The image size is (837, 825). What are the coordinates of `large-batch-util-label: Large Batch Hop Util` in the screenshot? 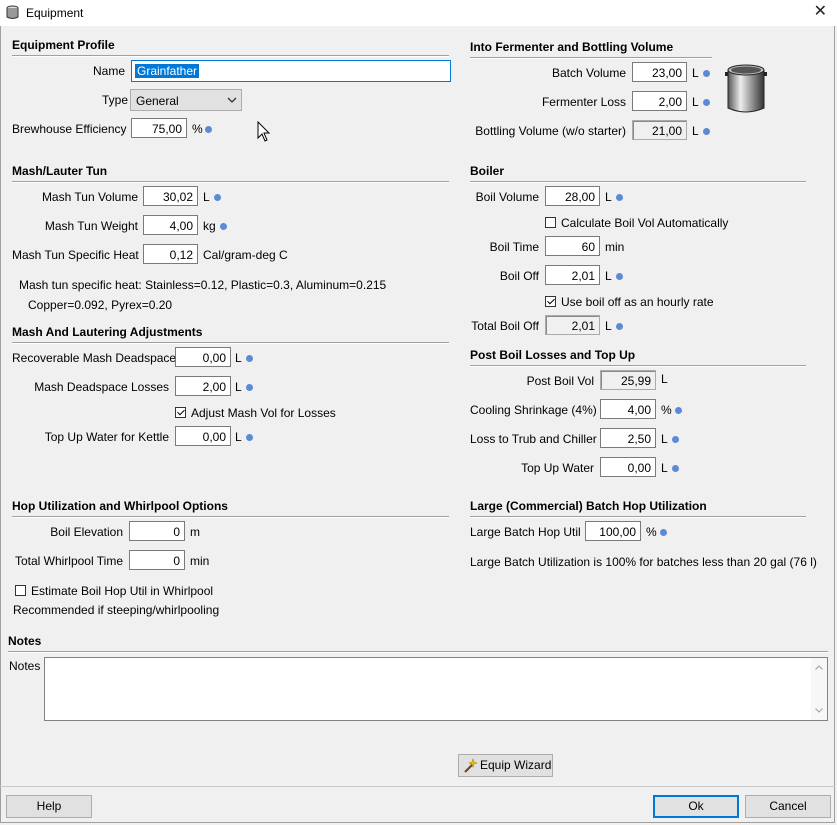 It's located at (525, 532).